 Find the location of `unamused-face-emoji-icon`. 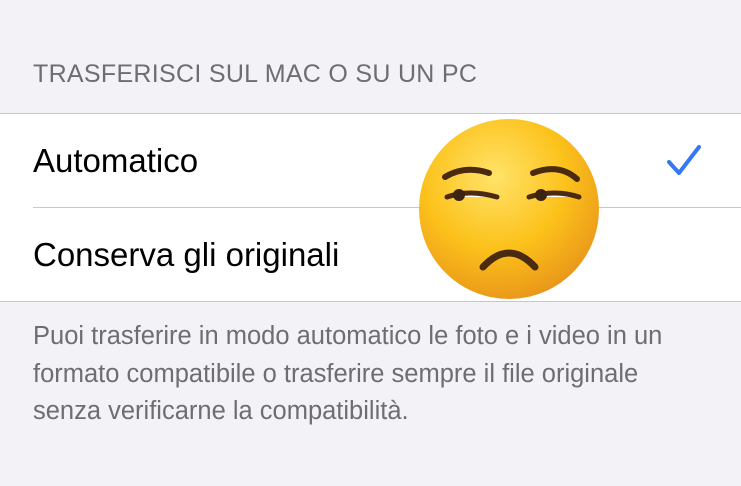

unamused-face-emoji-icon is located at coordinates (509, 209).